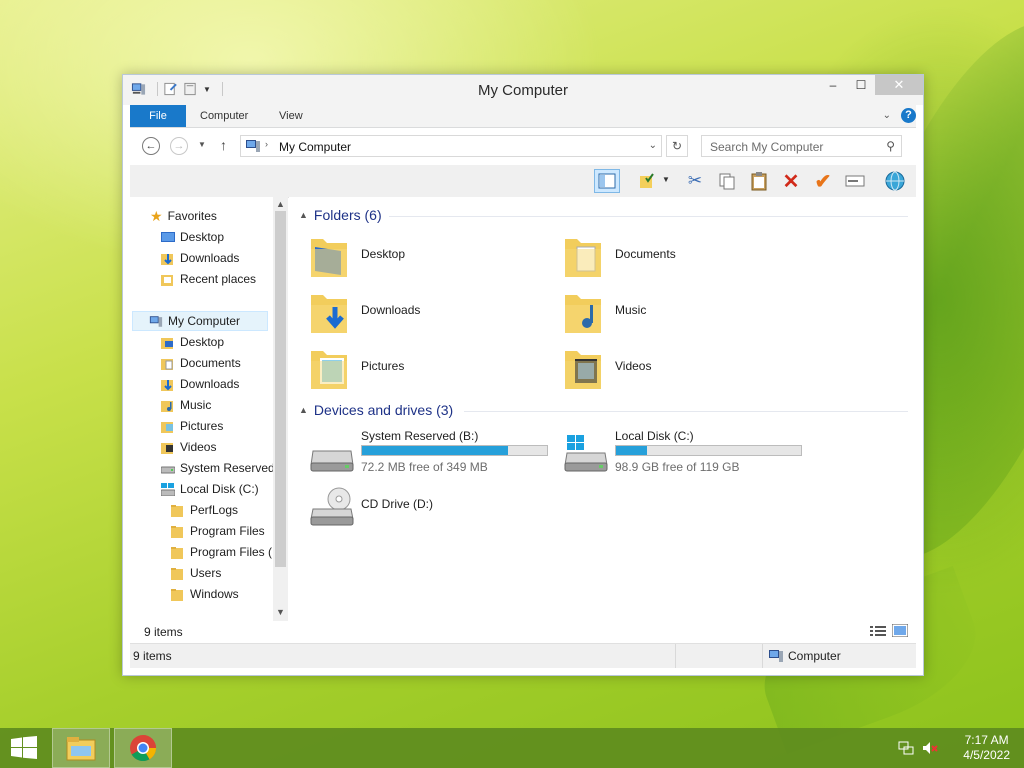 Image resolution: width=1024 pixels, height=768 pixels. Describe the element at coordinates (677, 146) in the screenshot. I see `refresh-button: ↻` at that location.